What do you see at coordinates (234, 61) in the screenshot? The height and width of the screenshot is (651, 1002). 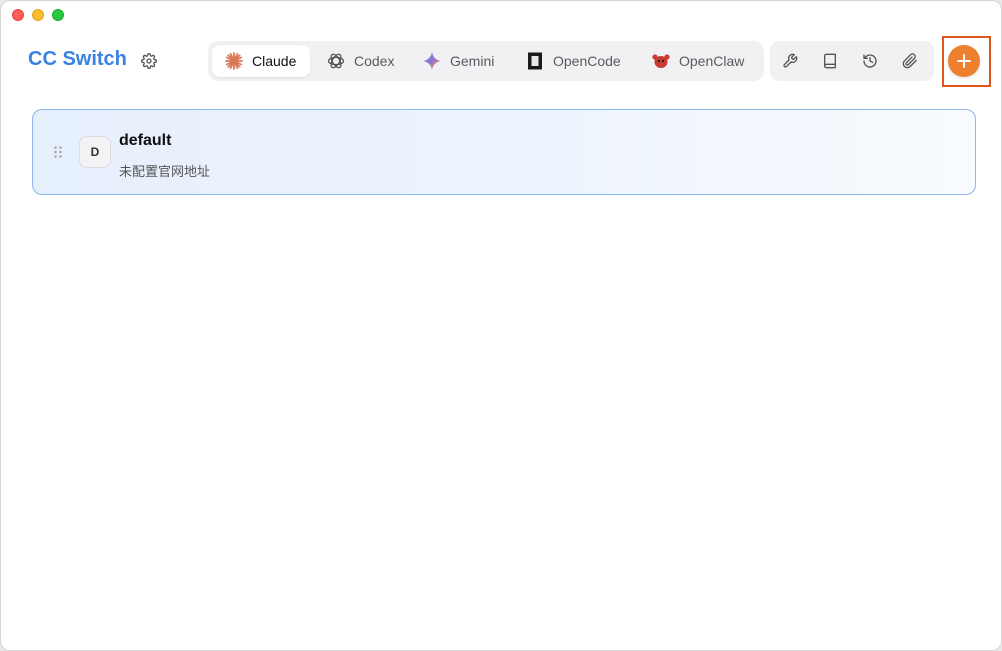 I see `claude-icon` at bounding box center [234, 61].